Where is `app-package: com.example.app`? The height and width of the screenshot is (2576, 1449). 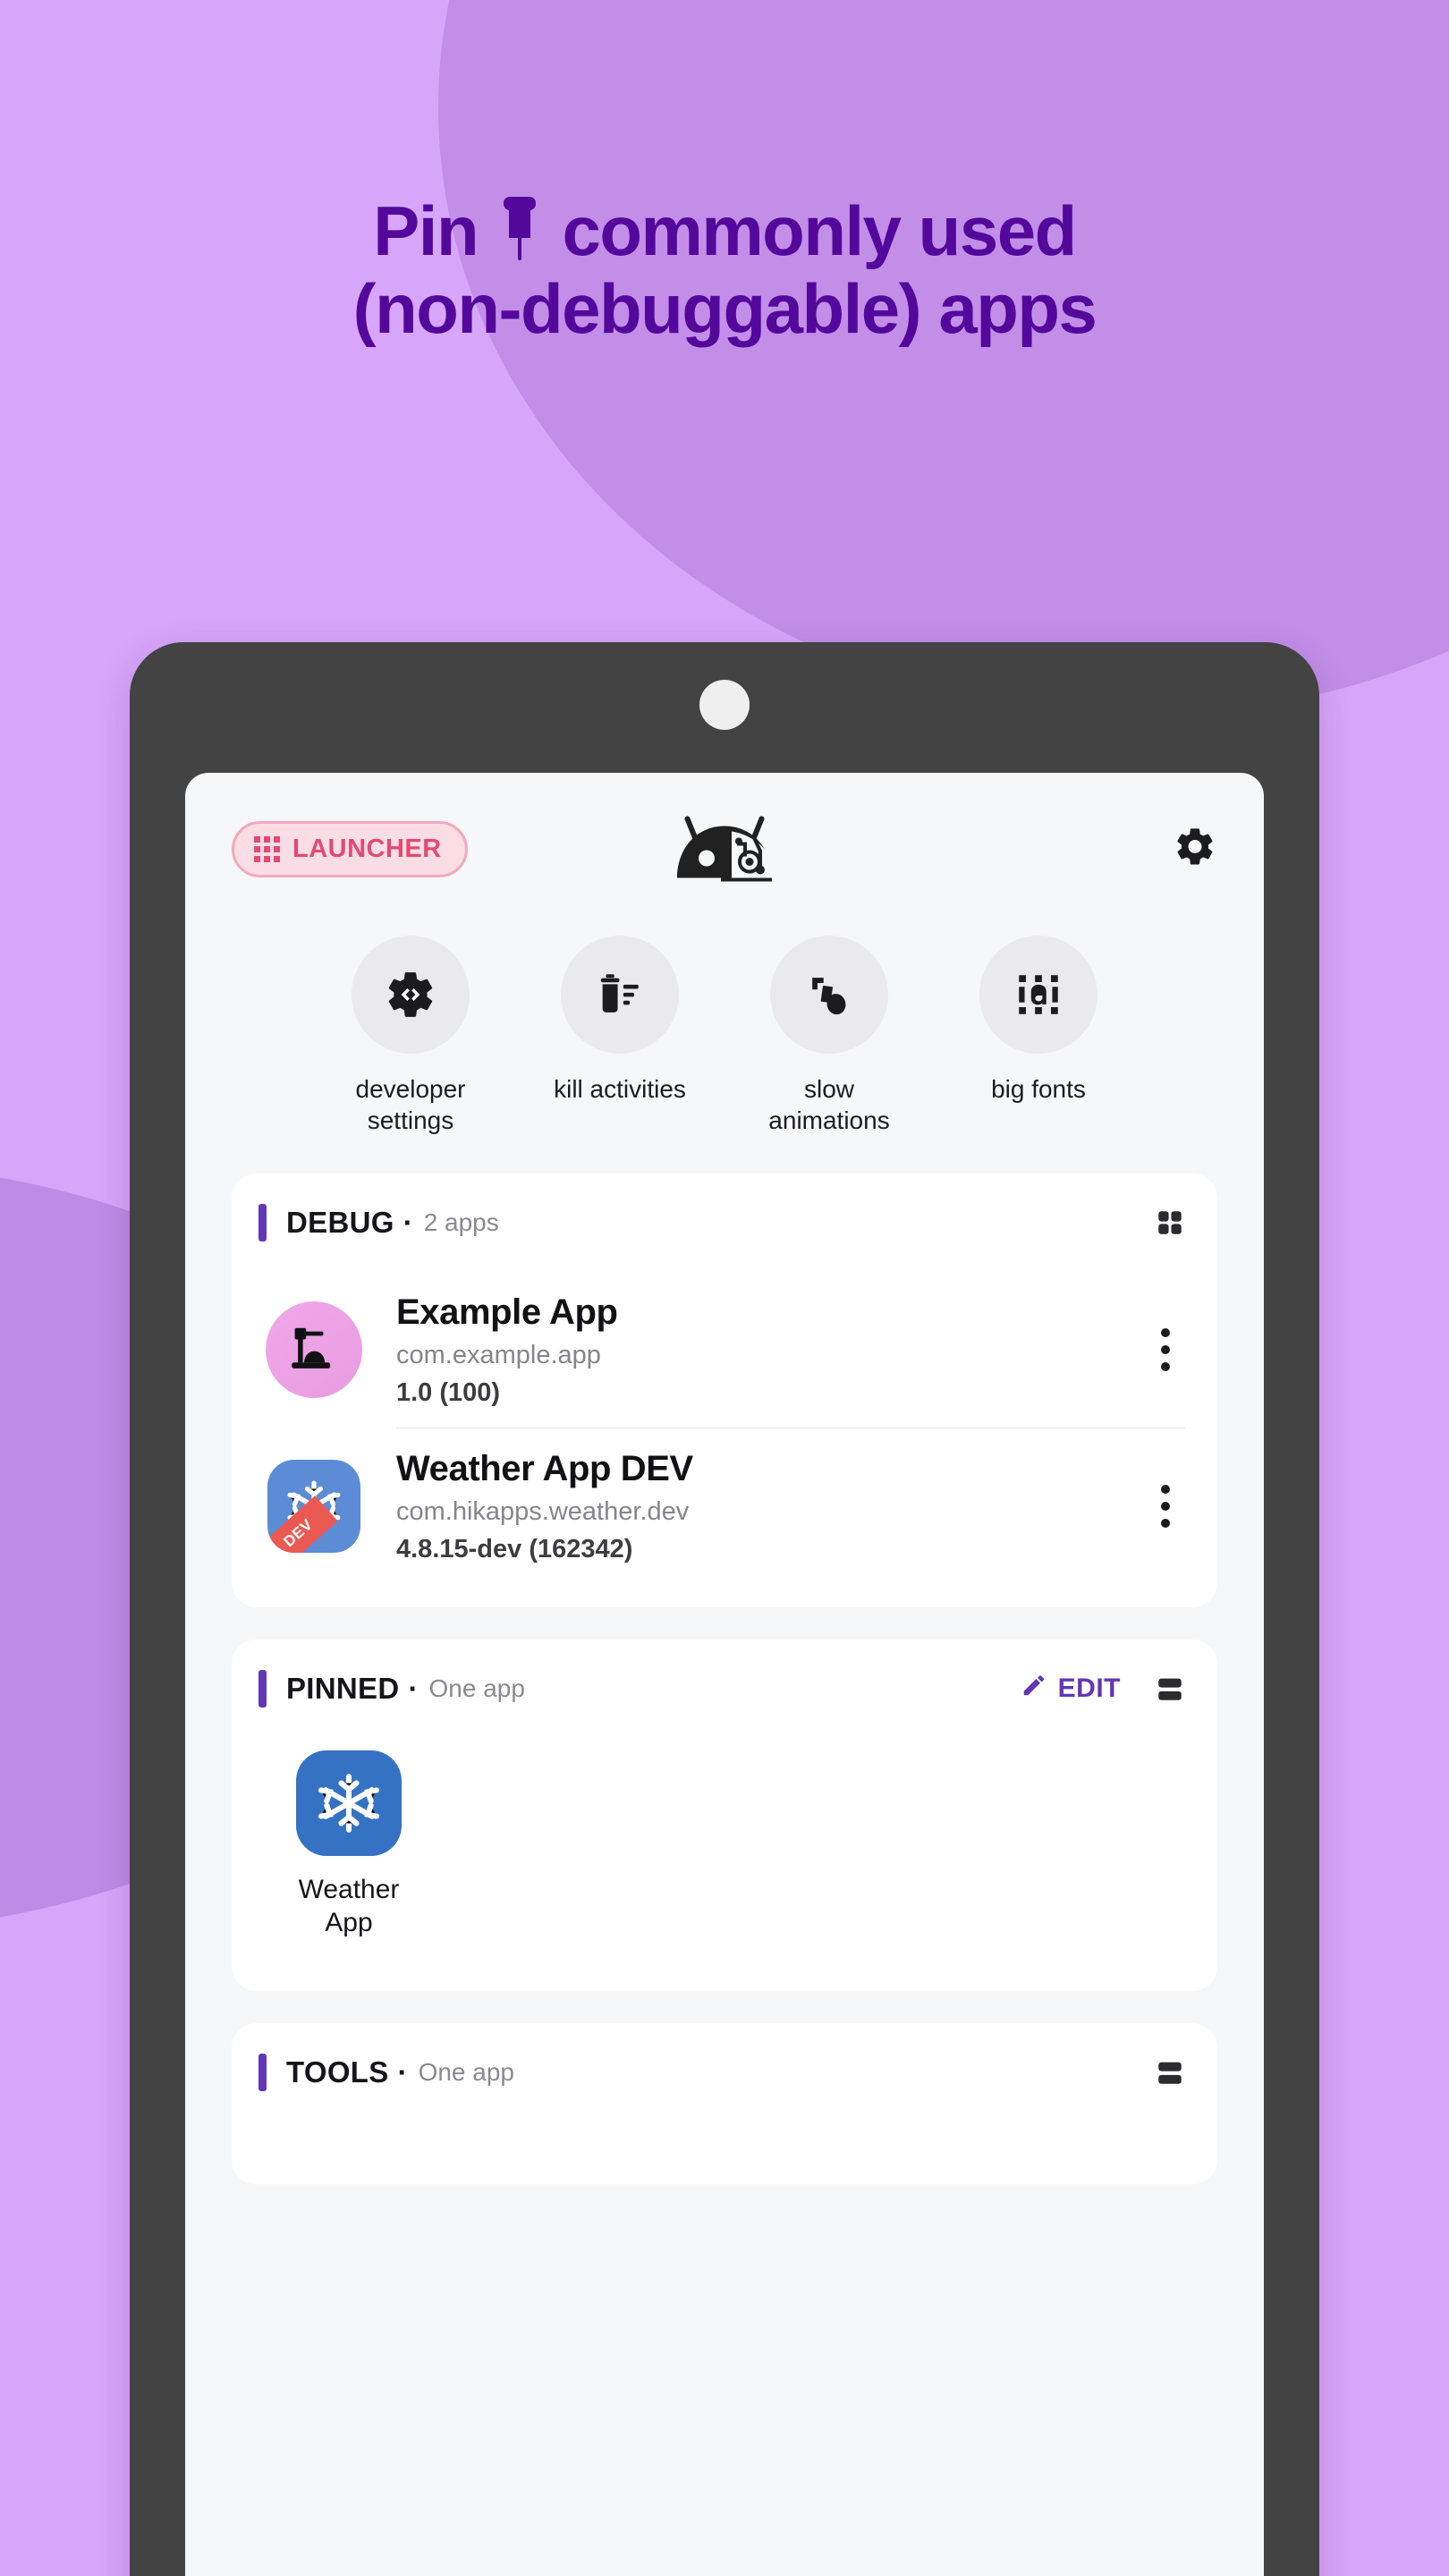
app-package: com.example.app is located at coordinates (498, 1355).